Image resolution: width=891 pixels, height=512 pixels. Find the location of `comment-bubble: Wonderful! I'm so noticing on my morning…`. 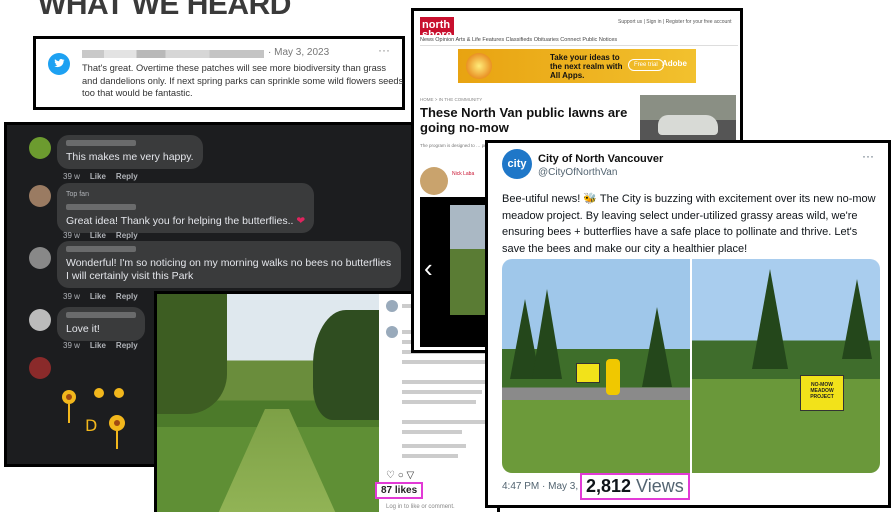

comment-bubble: Wonderful! I'm so noticing on my morning… is located at coordinates (229, 264).